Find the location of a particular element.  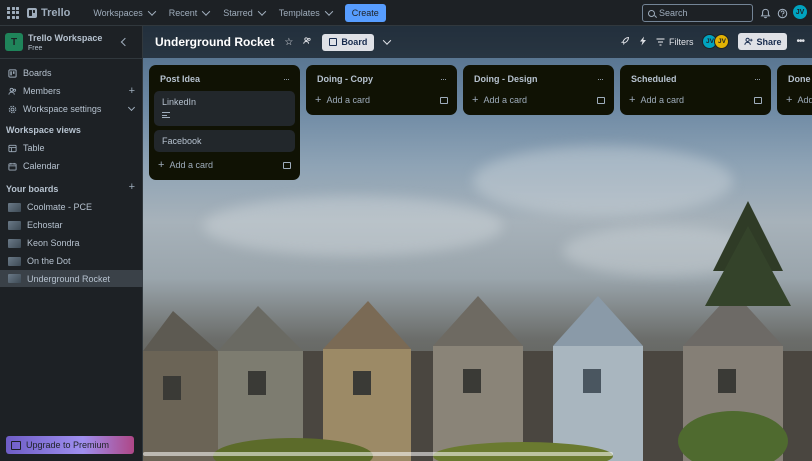

sidebar-board-underground-rocket: Underground Rocket is located at coordinates (71, 278).